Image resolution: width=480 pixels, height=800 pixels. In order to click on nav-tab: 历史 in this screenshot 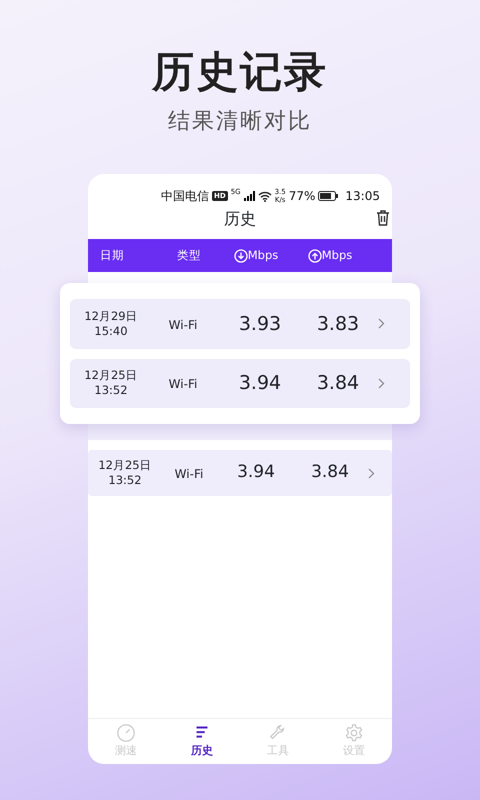, I will do `click(202, 741)`.